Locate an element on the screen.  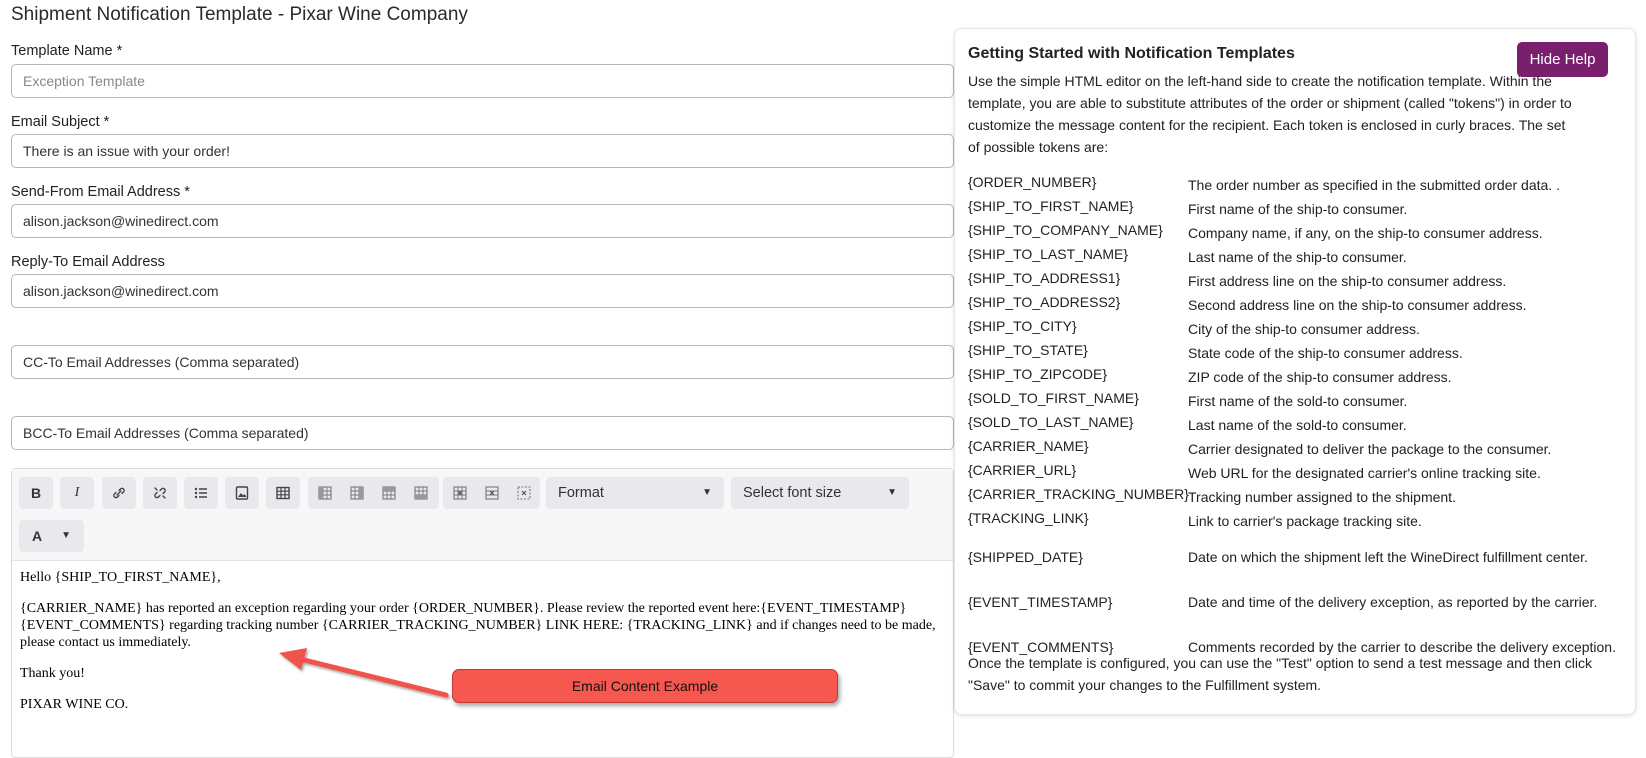
send-from-label: Send-From Email Address * is located at coordinates (100, 192).